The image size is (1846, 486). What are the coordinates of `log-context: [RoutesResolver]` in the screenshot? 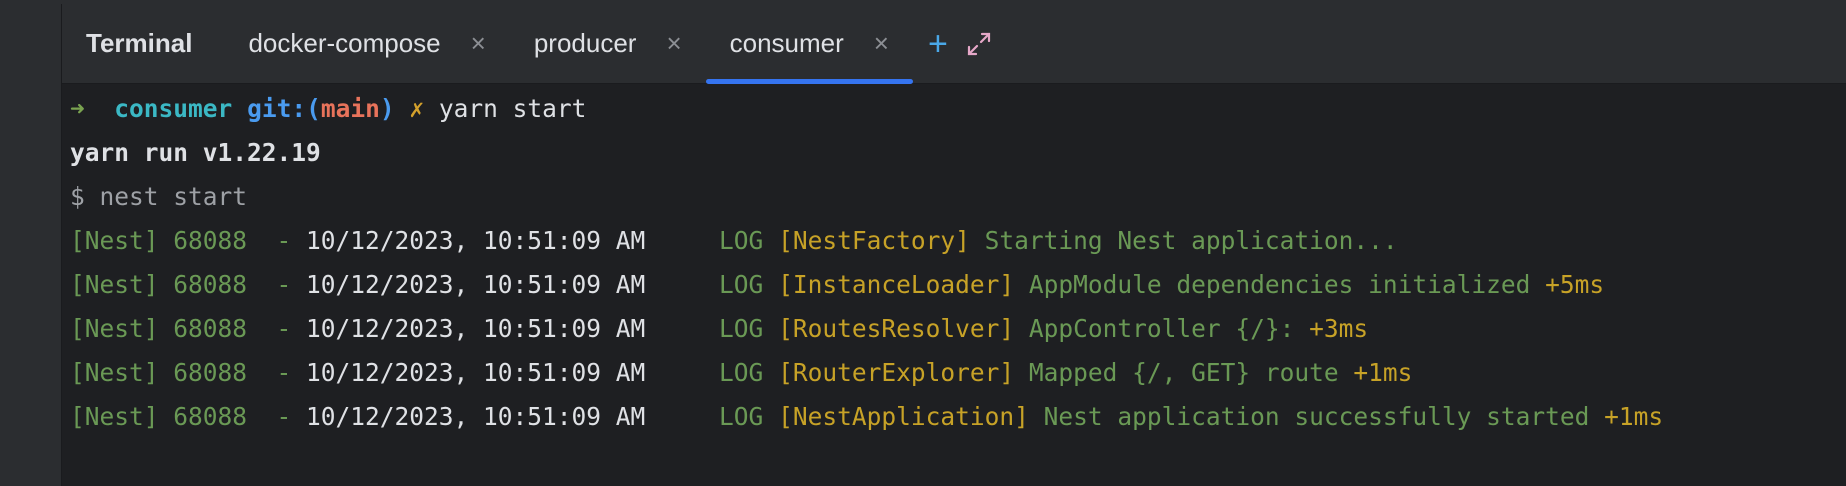 It's located at (896, 328).